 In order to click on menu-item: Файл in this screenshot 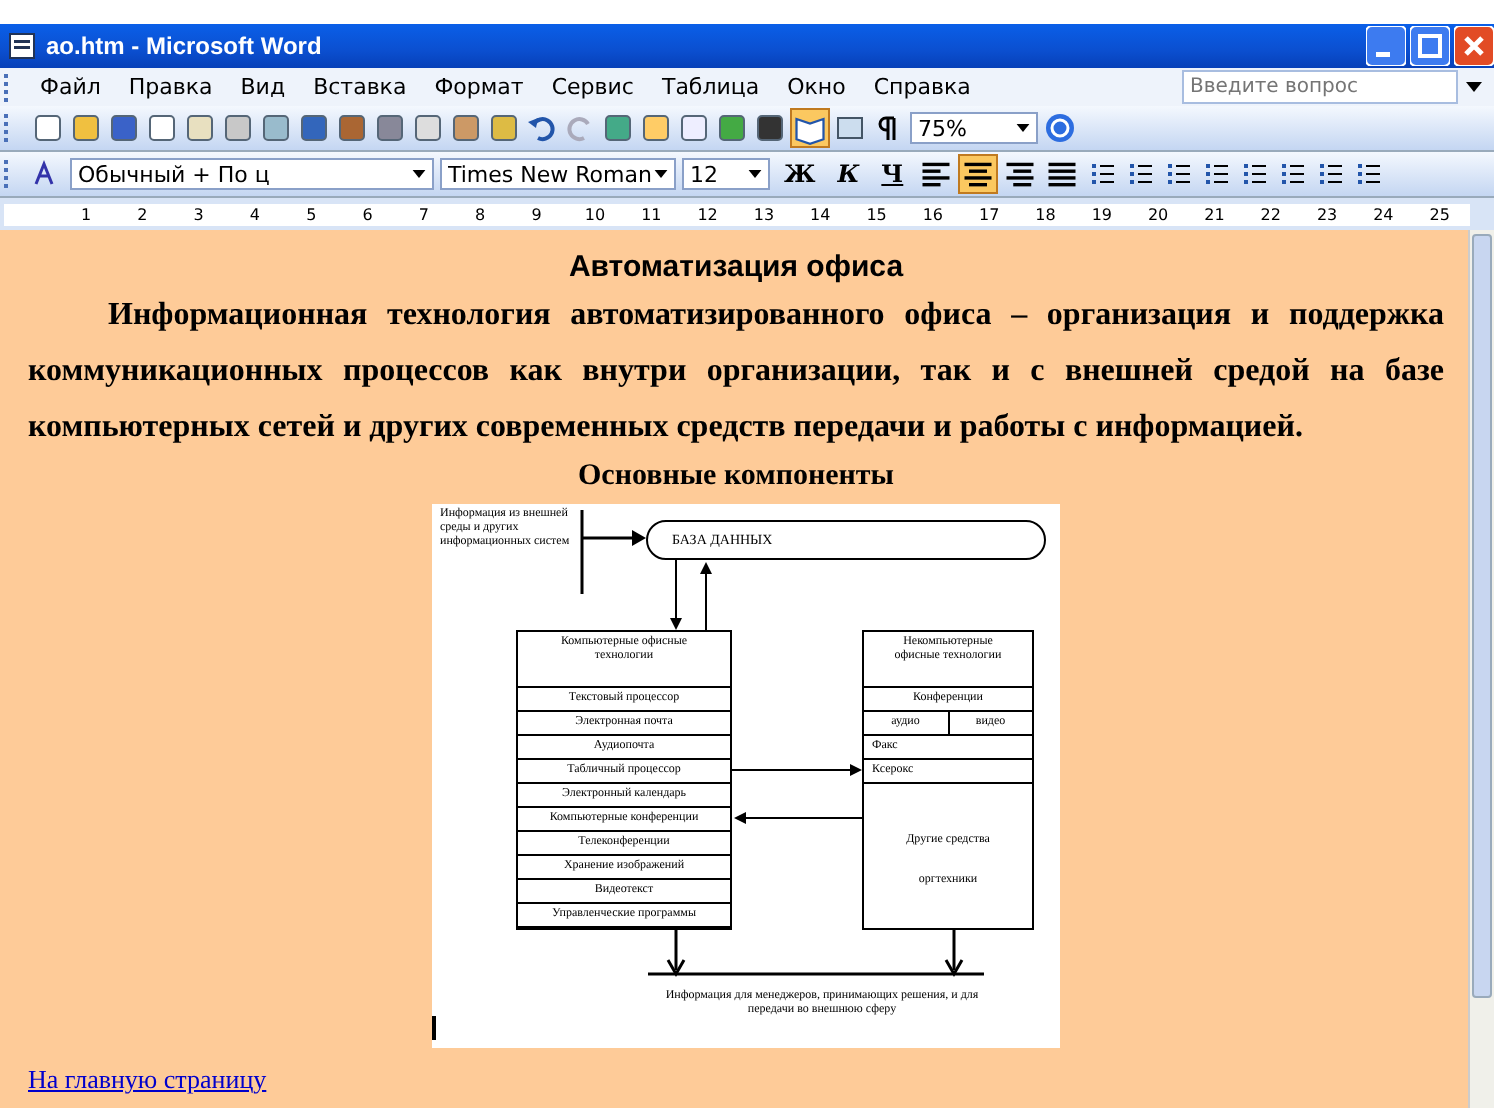, I will do `click(70, 87)`.